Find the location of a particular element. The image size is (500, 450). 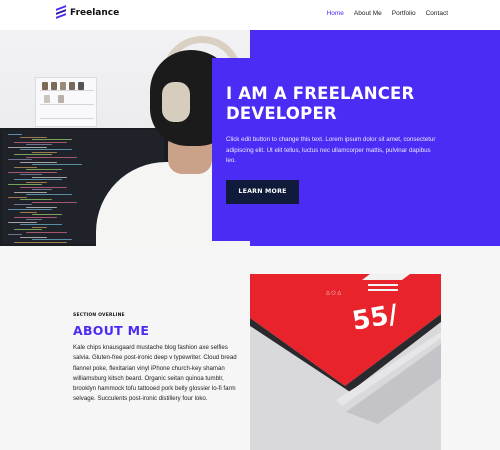

about-heading: ABOUT ME is located at coordinates (111, 330).